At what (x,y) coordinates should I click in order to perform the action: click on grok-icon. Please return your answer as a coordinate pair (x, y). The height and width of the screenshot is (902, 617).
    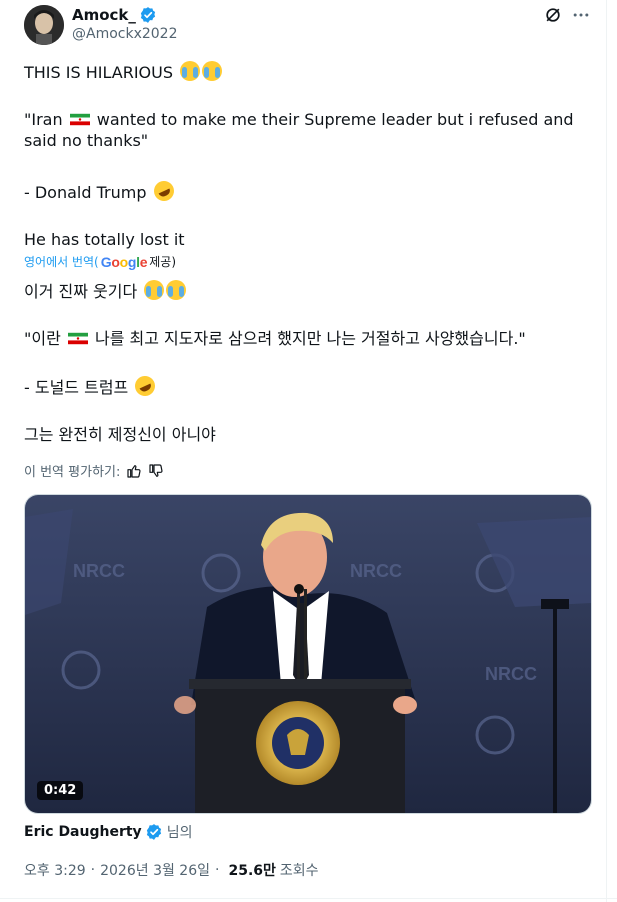
    Looking at the image, I should click on (554, 16).